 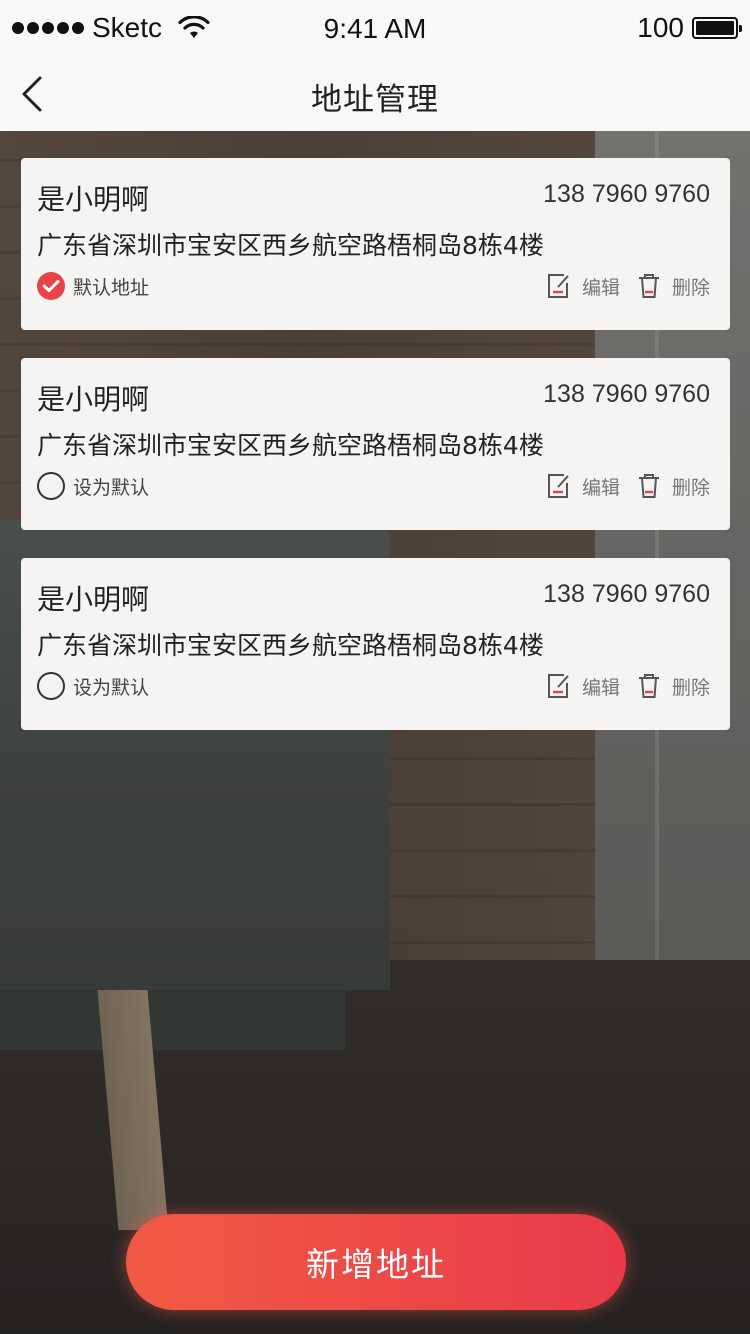 I want to click on battery-icon, so click(x=717, y=28).